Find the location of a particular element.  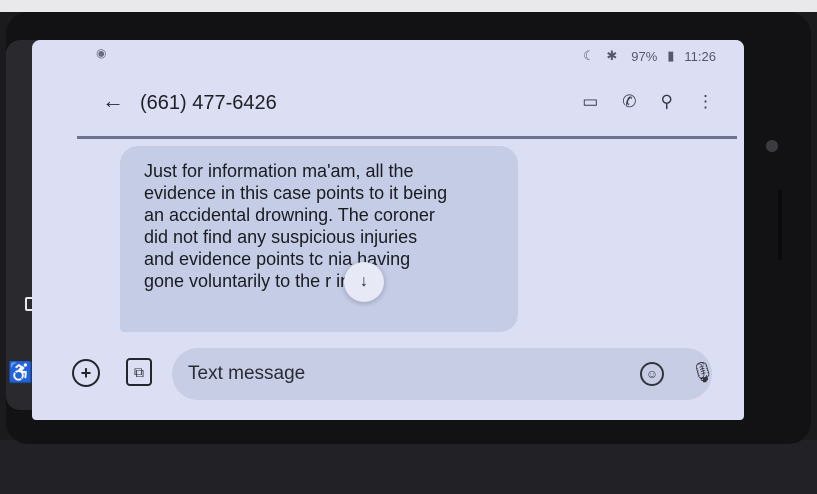

app-bar: ← (661) 477-6426 ▭ ✆ ⚲ ⋮ is located at coordinates (388, 102).